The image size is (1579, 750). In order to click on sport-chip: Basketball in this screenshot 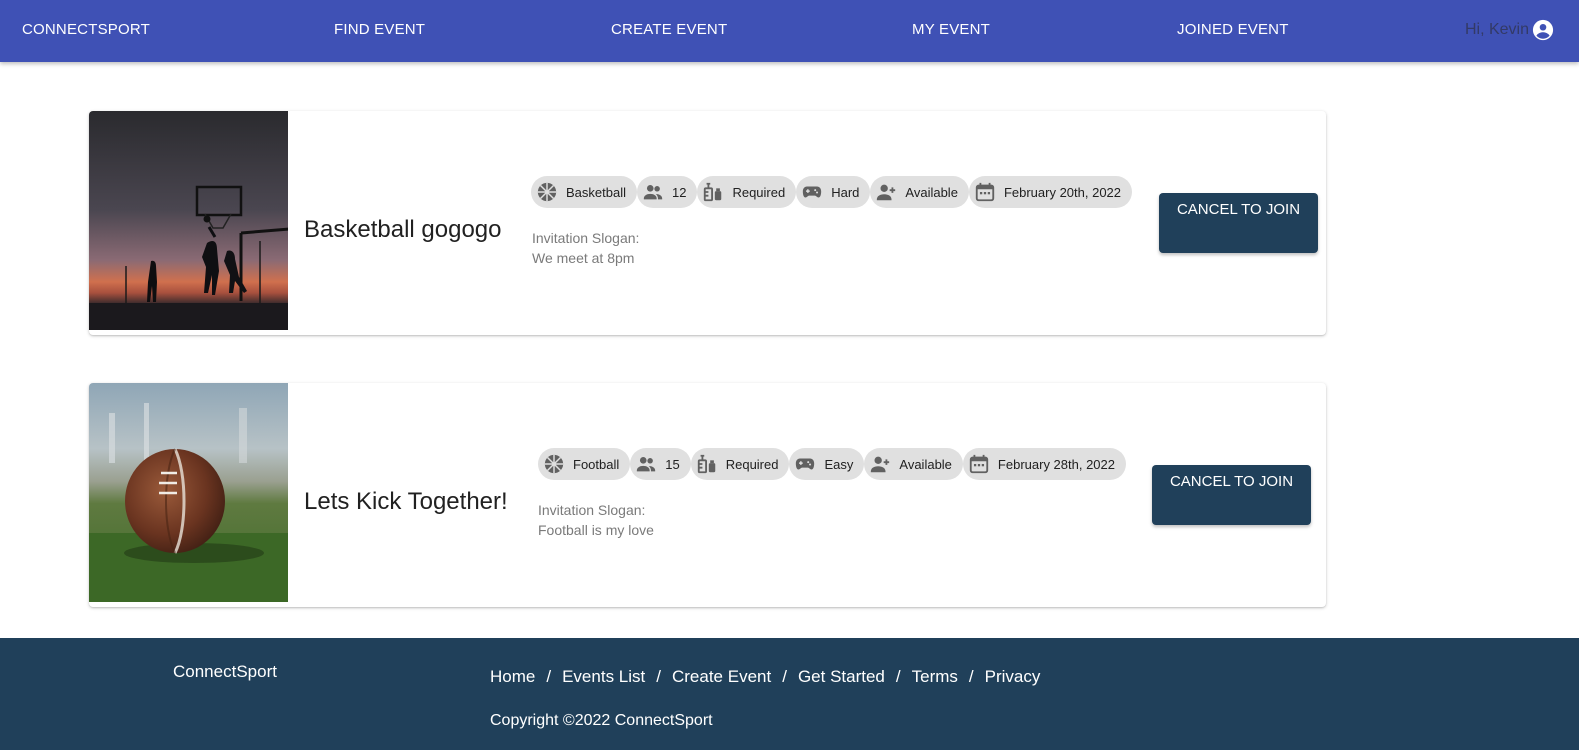, I will do `click(584, 192)`.